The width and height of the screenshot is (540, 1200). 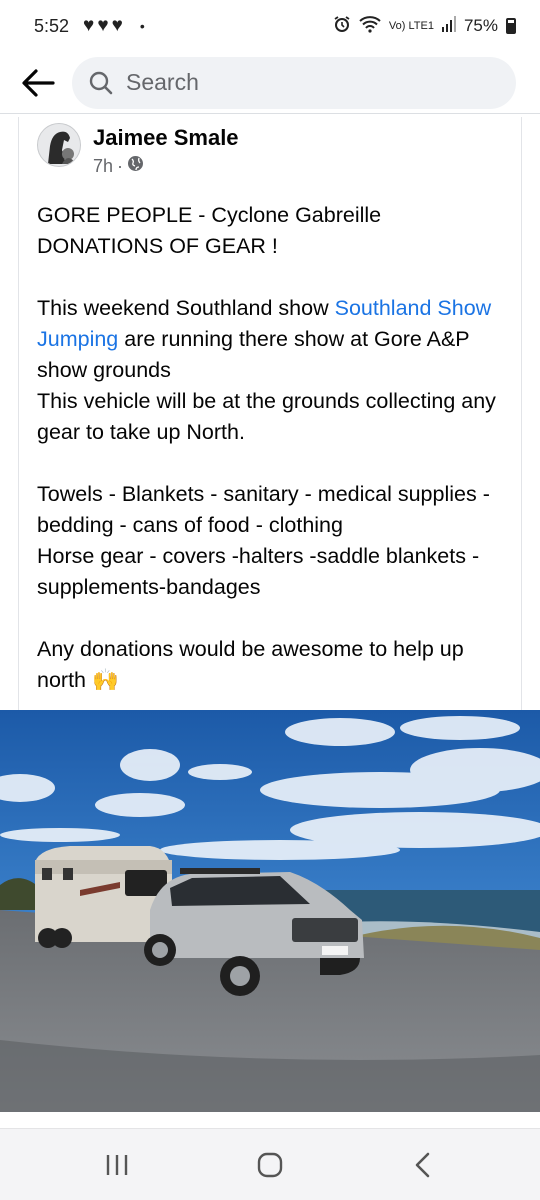 What do you see at coordinates (270, 26) in the screenshot?
I see `status-bar: 5:52 ♥♥♥ • Vo) LTE1 75%` at bounding box center [270, 26].